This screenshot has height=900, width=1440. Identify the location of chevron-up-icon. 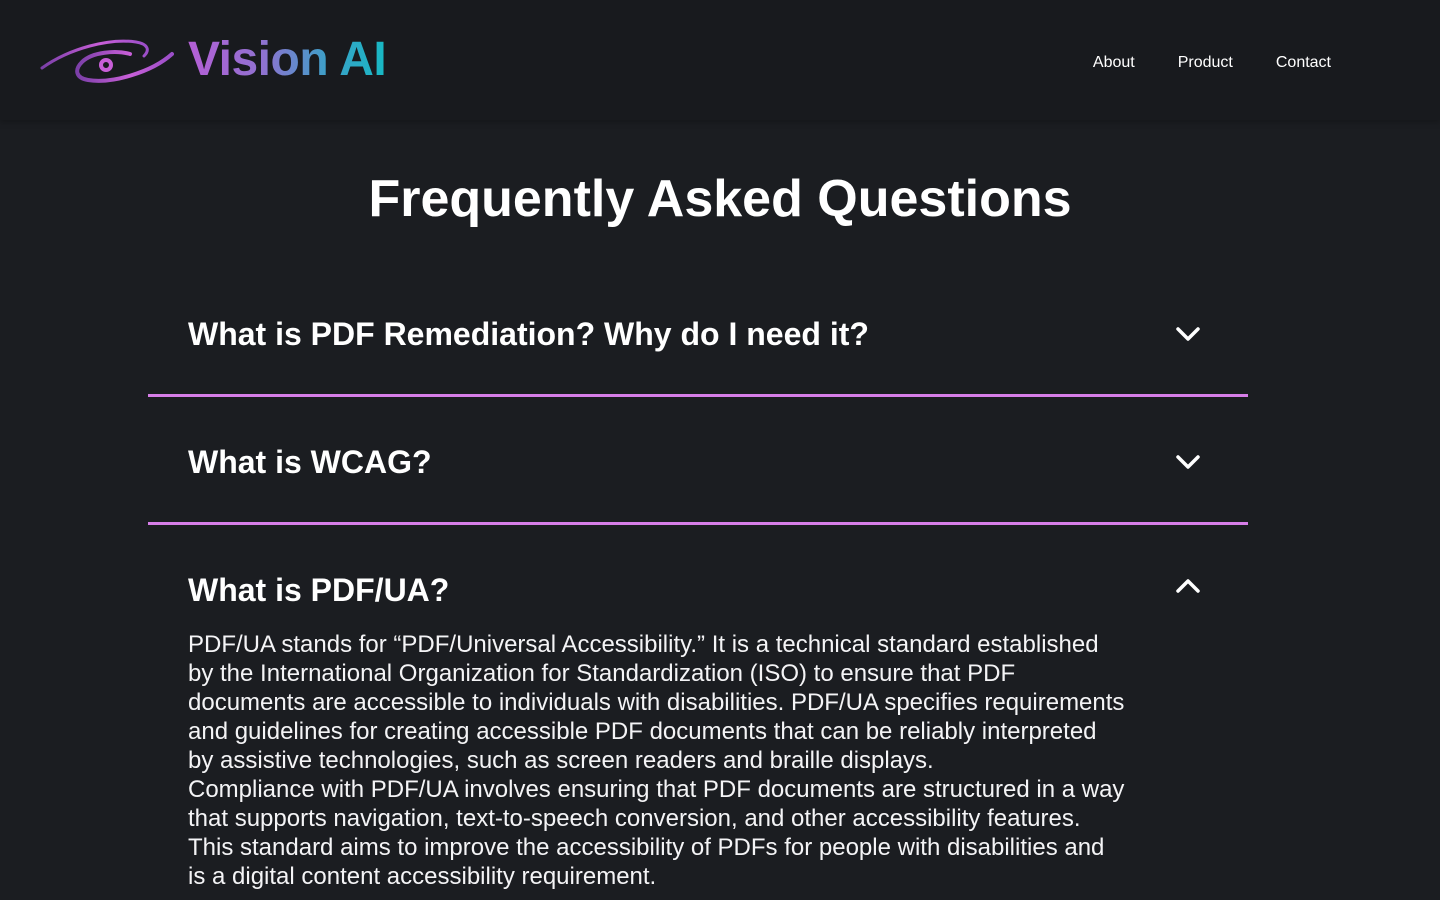
(1188, 586).